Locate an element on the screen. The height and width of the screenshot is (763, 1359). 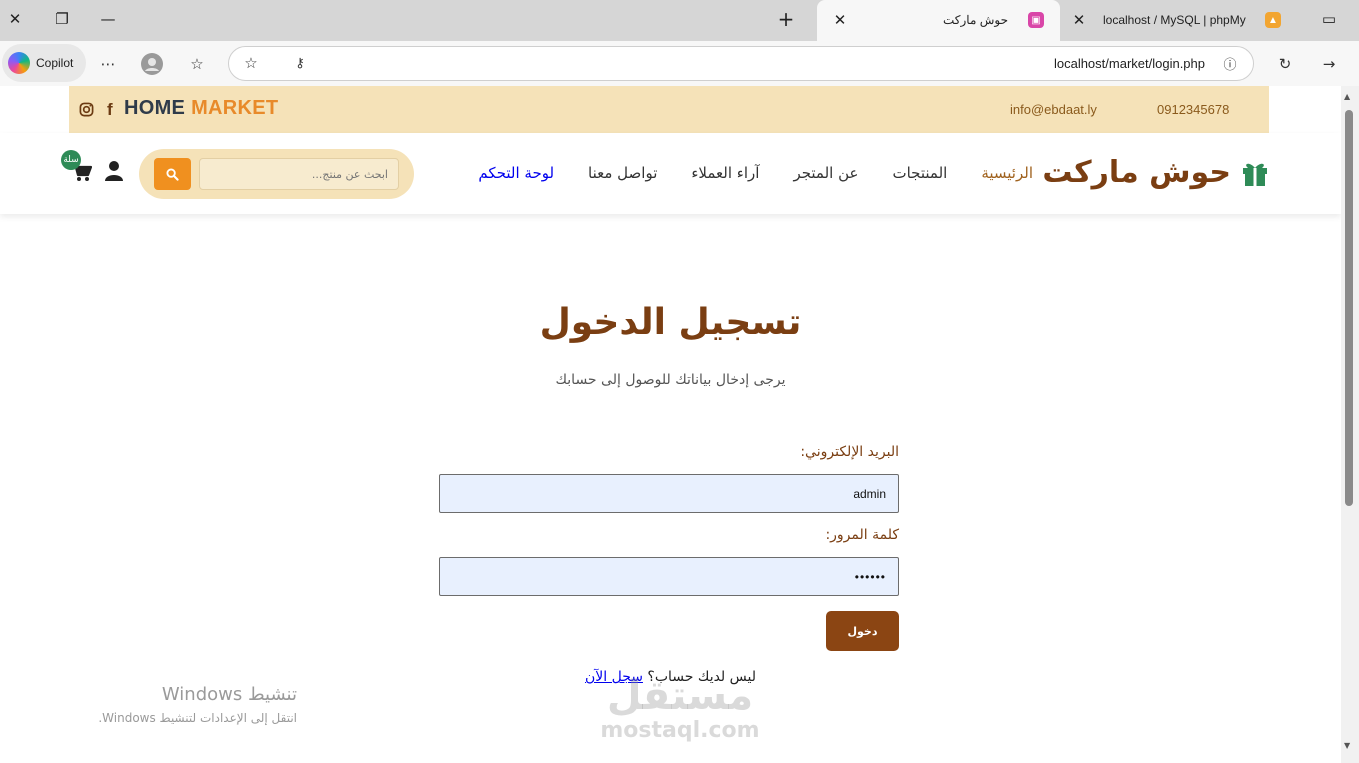
login-submit-button: دخول is located at coordinates (862, 631).